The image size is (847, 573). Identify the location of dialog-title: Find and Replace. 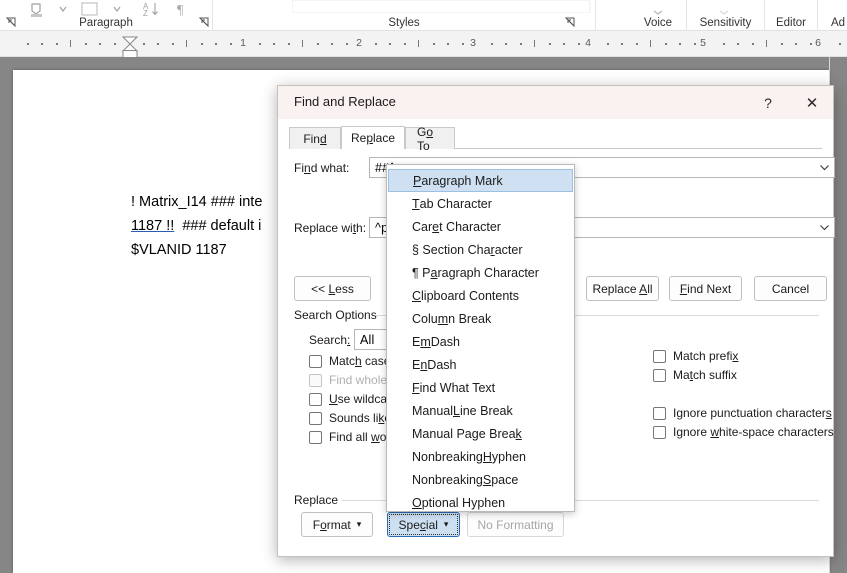
(345, 101).